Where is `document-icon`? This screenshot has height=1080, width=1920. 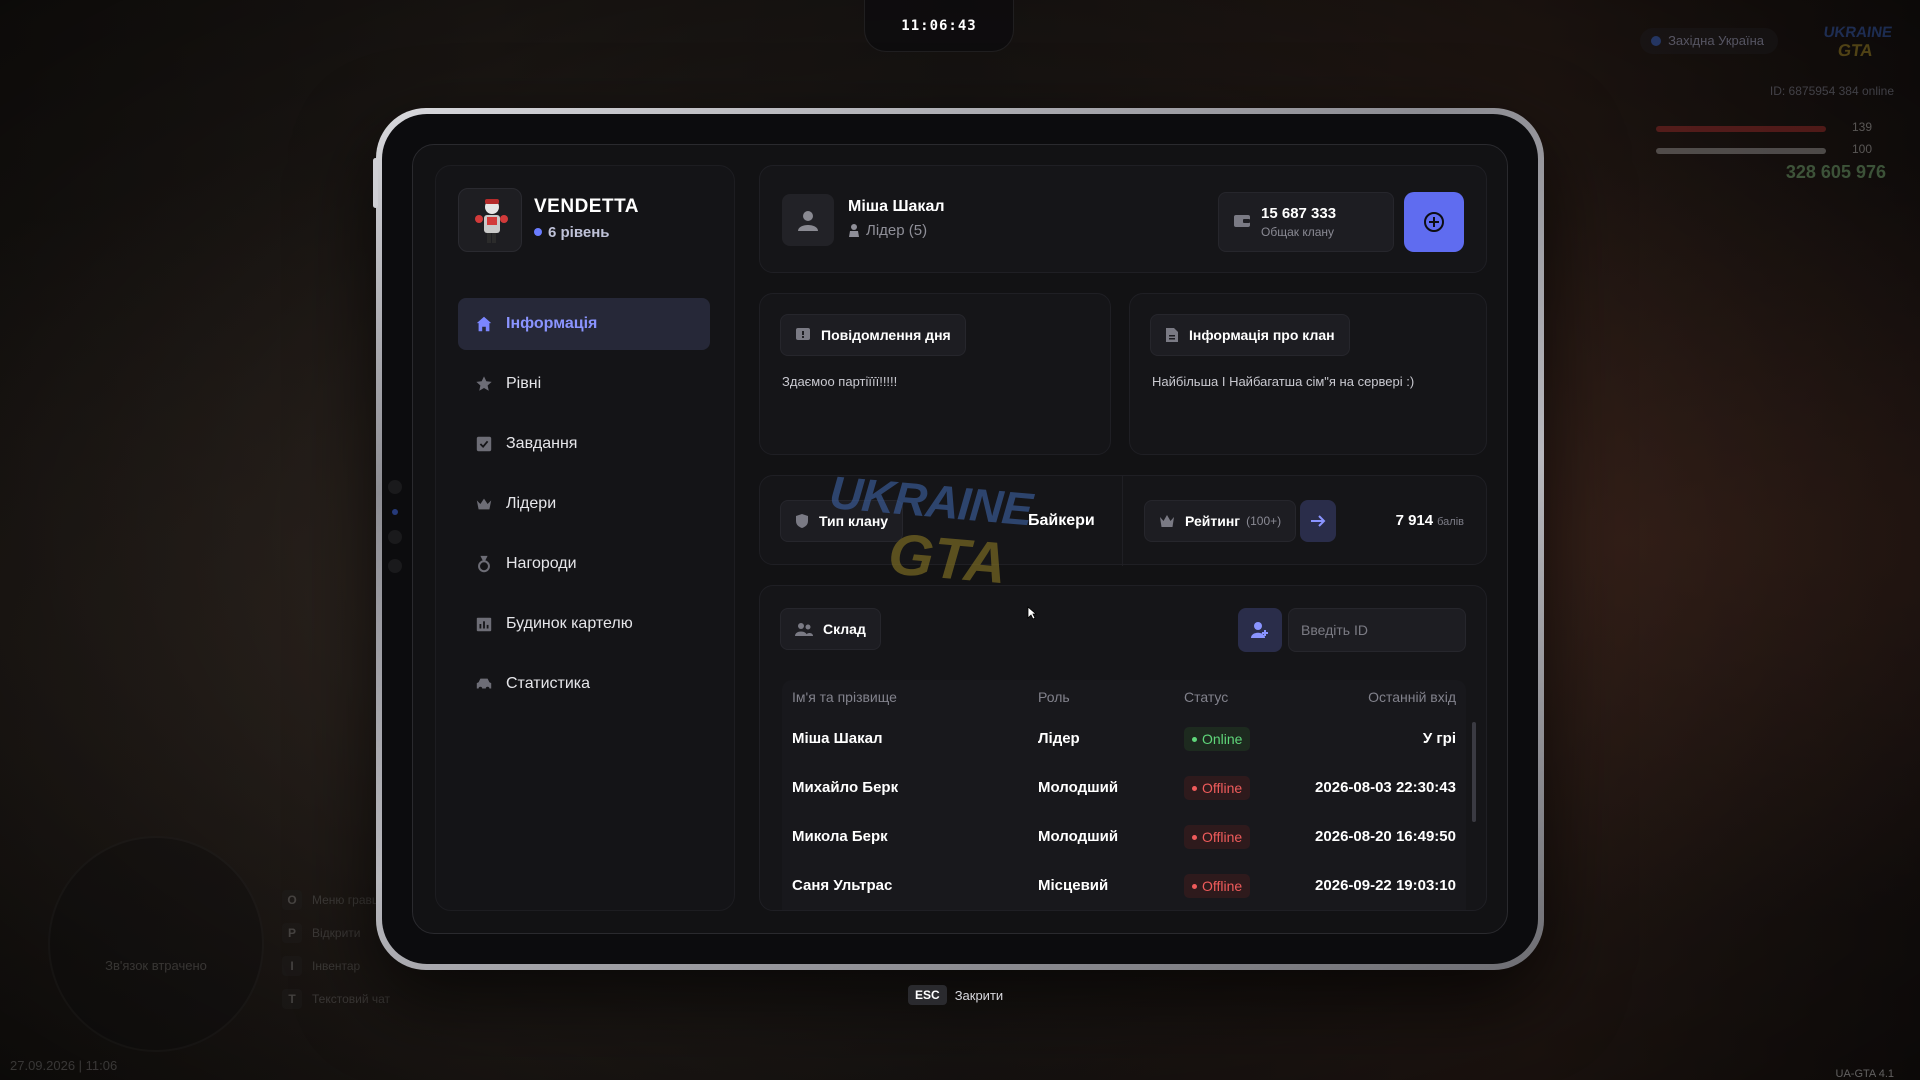
document-icon is located at coordinates (1172, 335).